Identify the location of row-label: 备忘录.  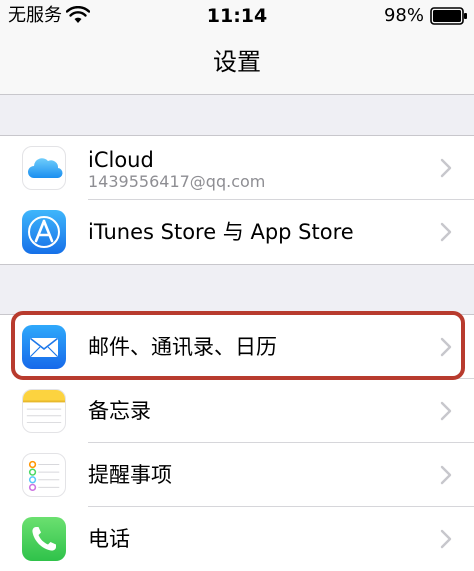
(119, 411).